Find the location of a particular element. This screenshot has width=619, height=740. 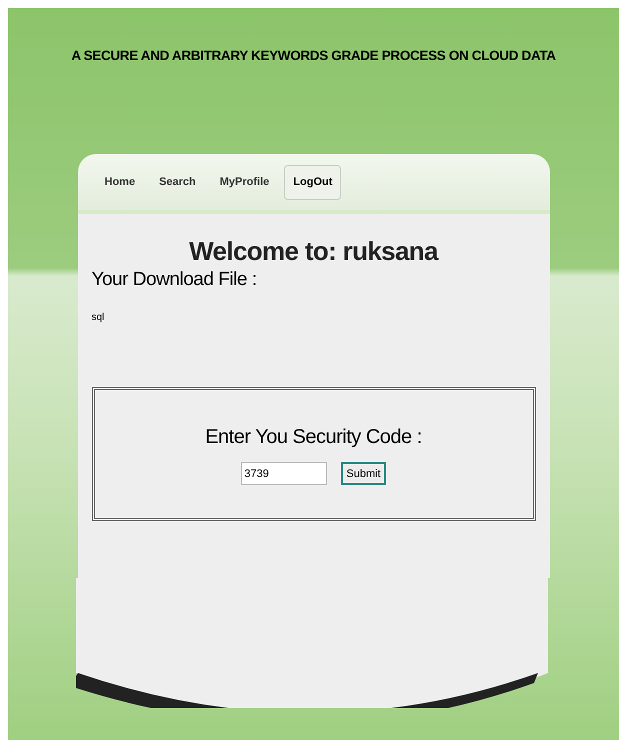

nav-link: LogOut is located at coordinates (313, 182).